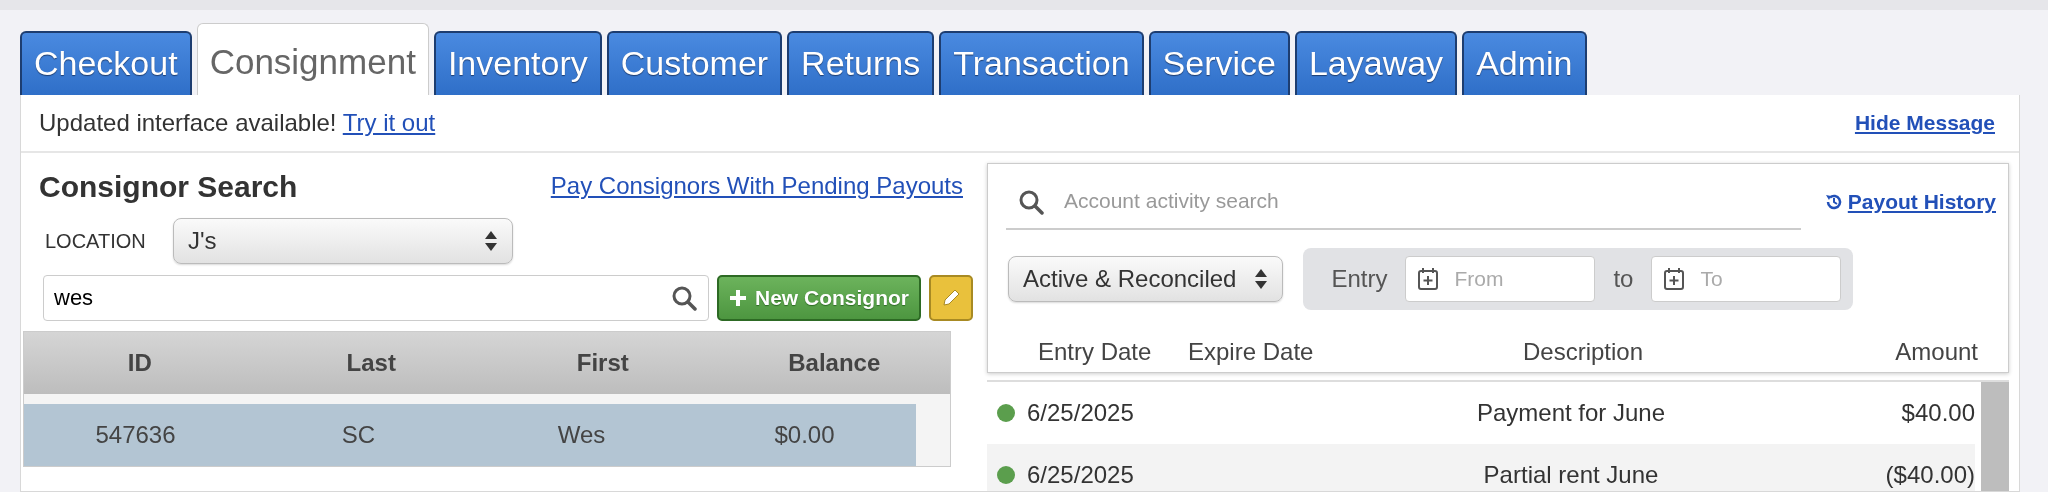 This screenshot has height=492, width=2048. What do you see at coordinates (470, 435) in the screenshot?
I see `table-row: 547636 SC Wes $0.00` at bounding box center [470, 435].